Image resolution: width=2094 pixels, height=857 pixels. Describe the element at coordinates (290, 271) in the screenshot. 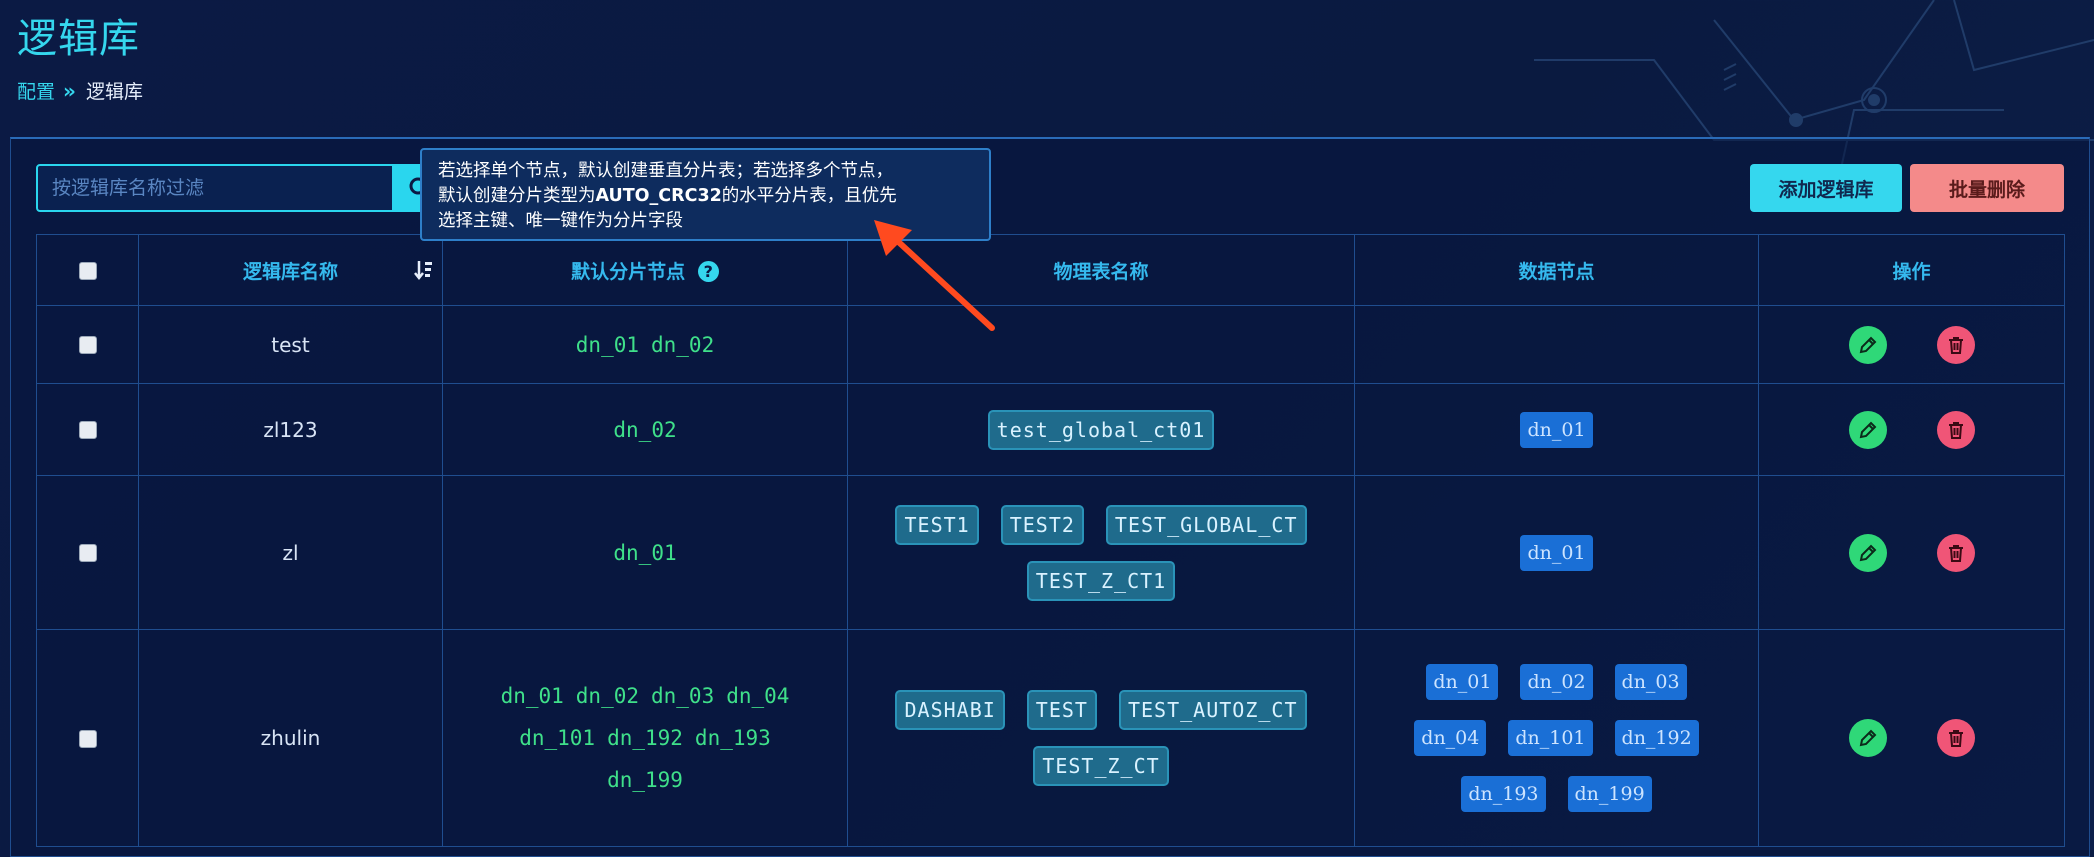

I see `column-header-name: 逻辑库名称` at that location.